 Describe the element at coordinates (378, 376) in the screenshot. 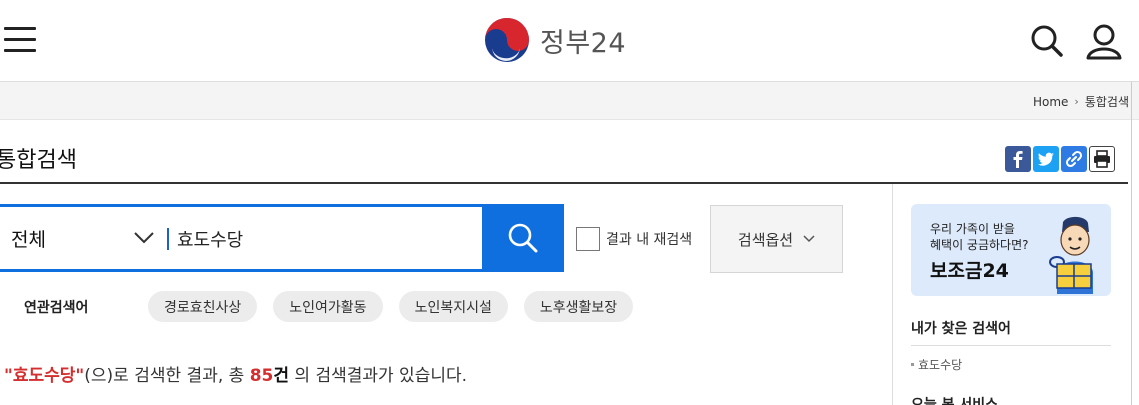

I see `result-text-after: 의 검색결과가 있습니다.` at that location.